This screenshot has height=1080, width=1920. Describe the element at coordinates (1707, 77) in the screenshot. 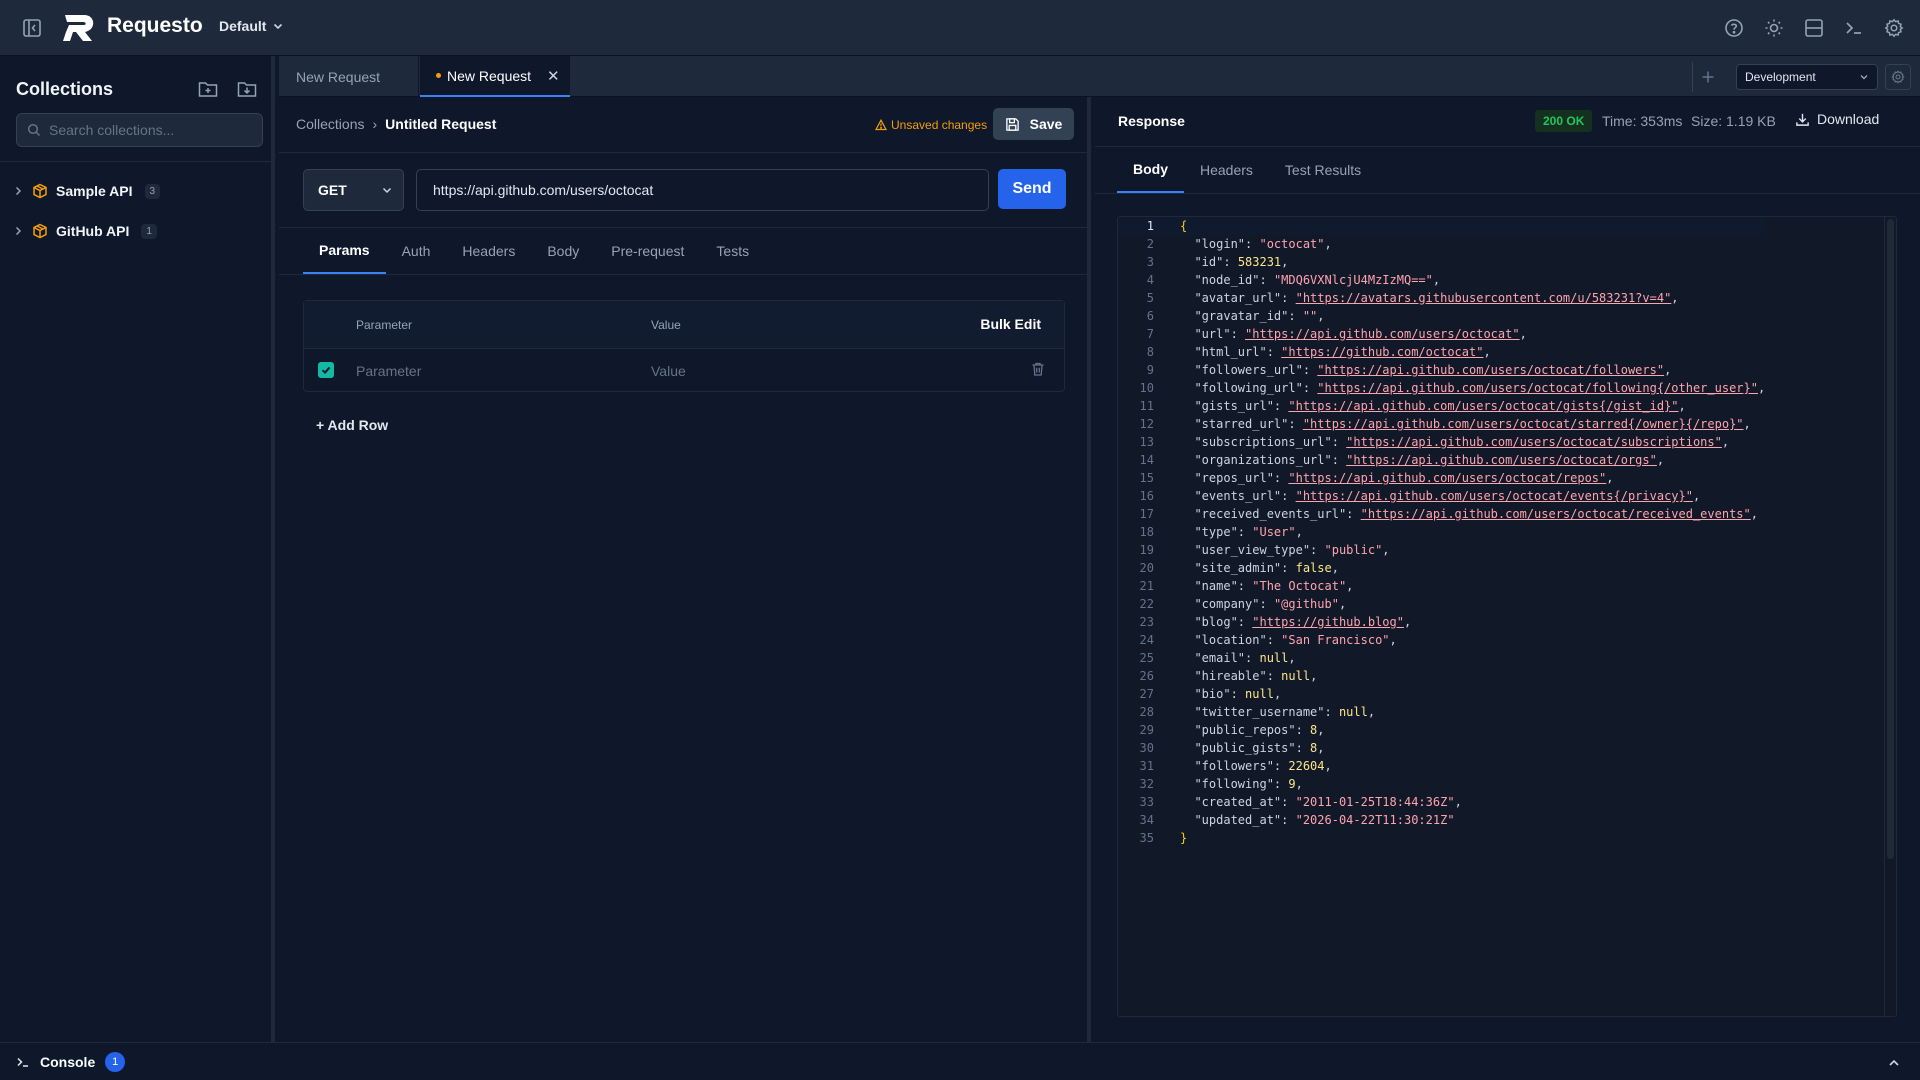

I see `plus-icon` at that location.